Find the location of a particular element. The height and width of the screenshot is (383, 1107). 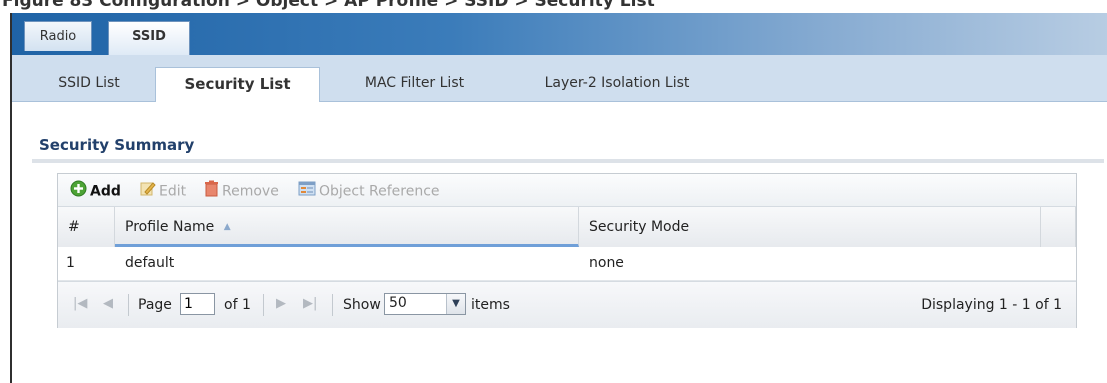

table-row: 1 default none is located at coordinates (567, 264).